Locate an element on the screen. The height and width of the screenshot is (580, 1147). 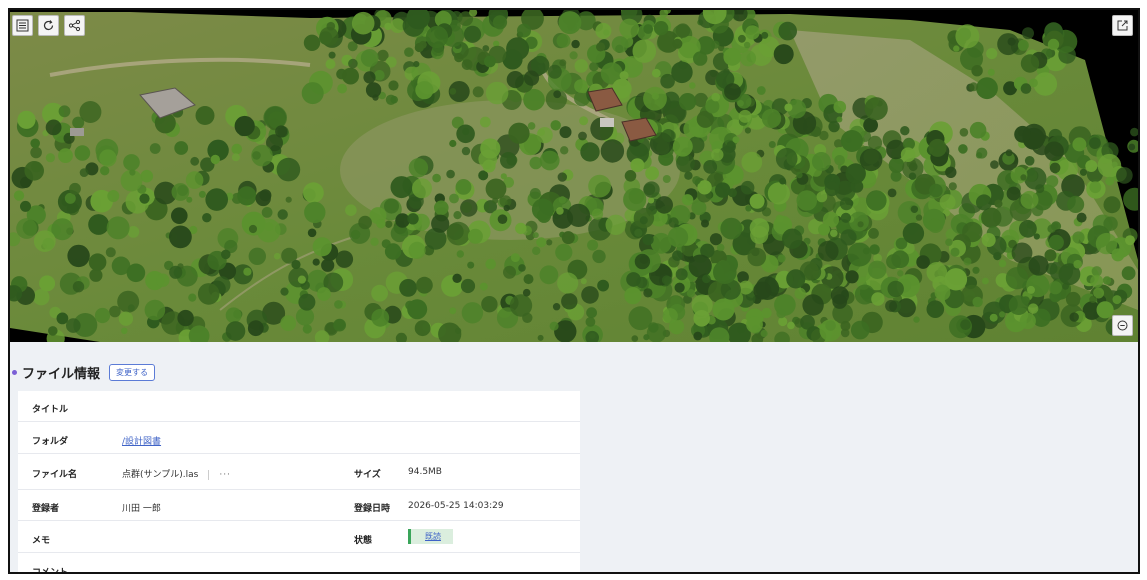
edit-button: 変更する is located at coordinates (132, 372).